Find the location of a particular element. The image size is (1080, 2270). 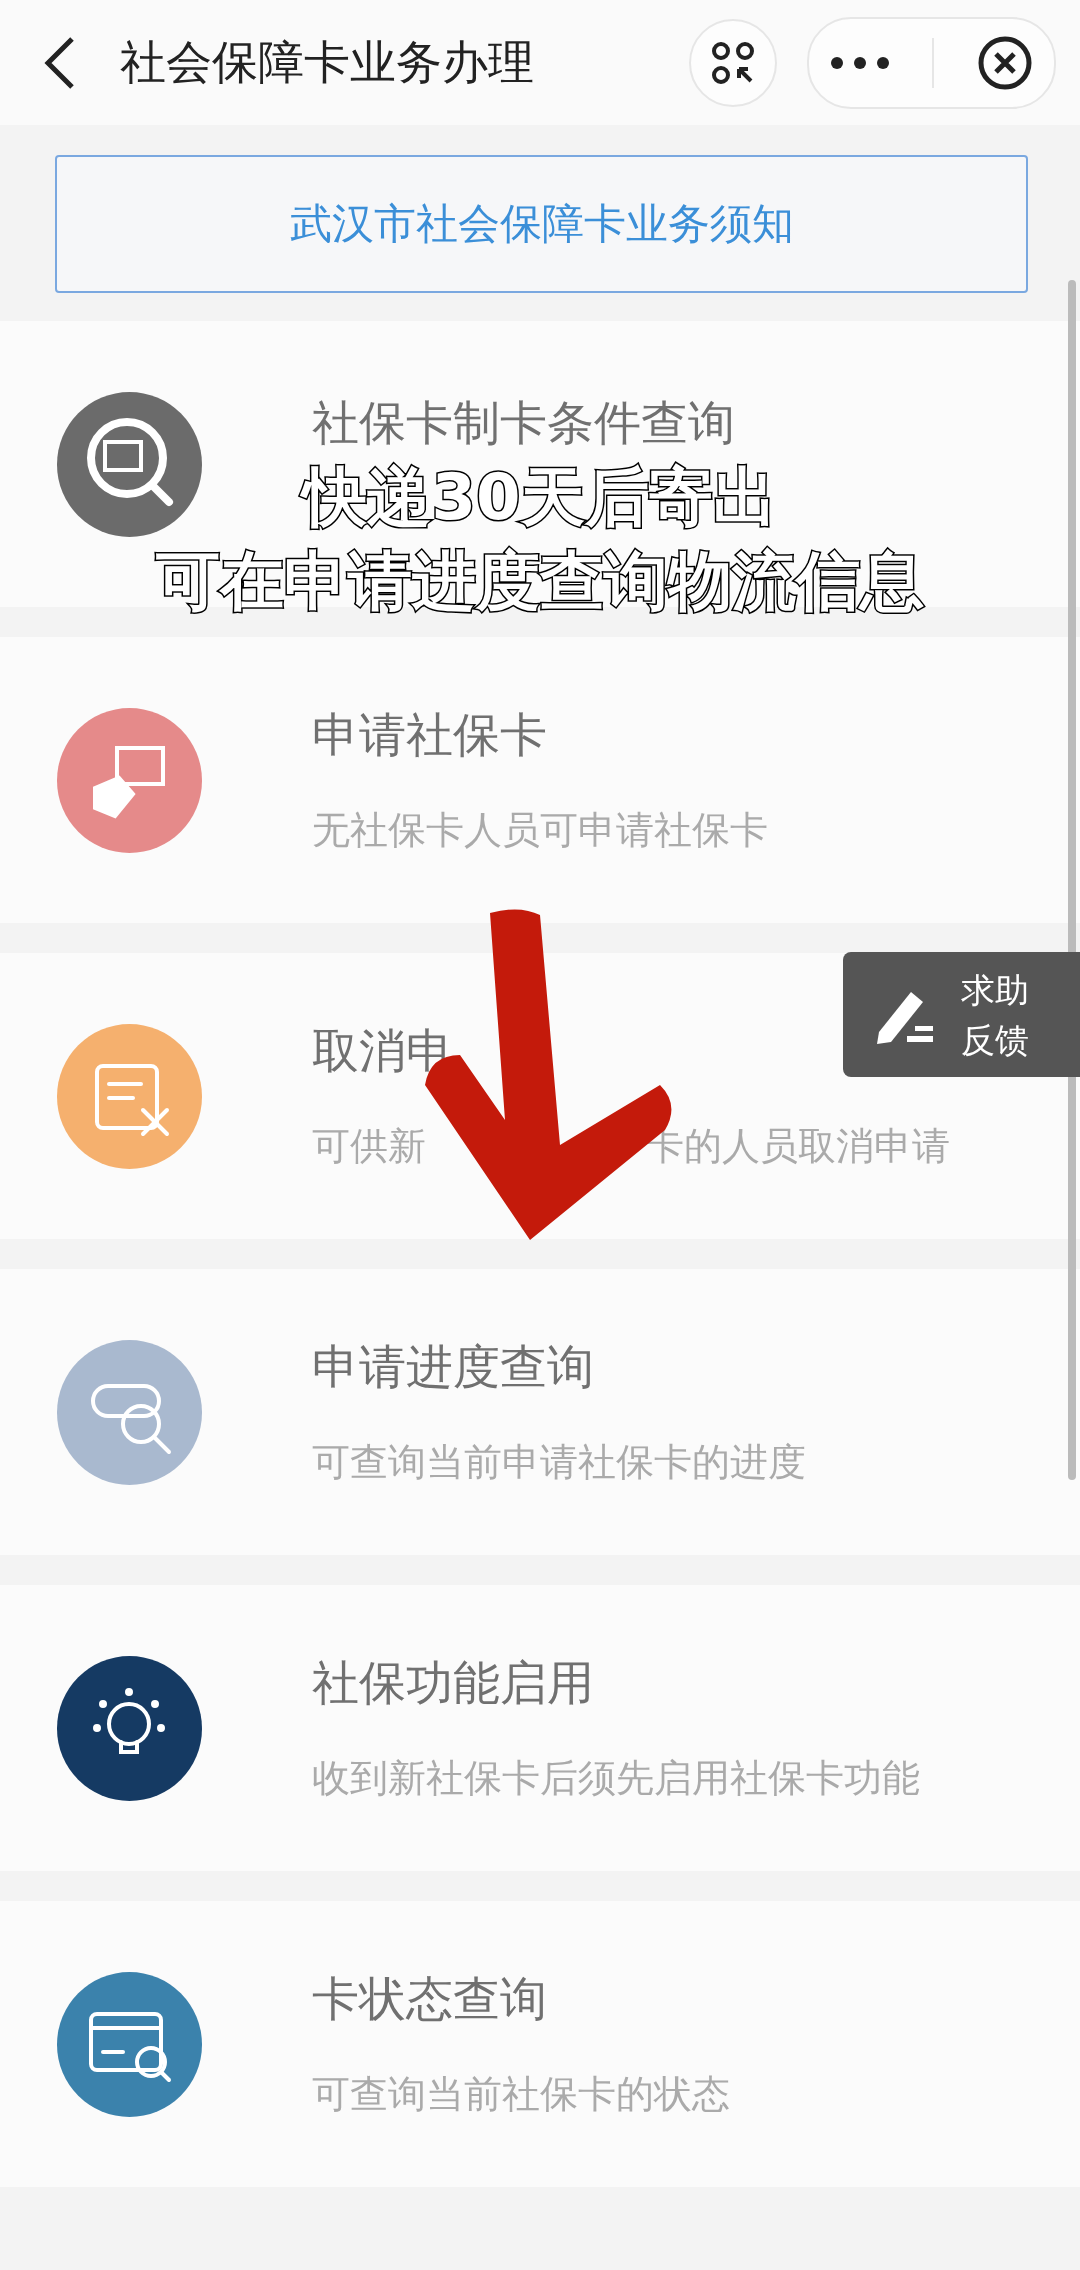

service-description: 可查询当前社保卡的状态 is located at coordinates (521, 2094).